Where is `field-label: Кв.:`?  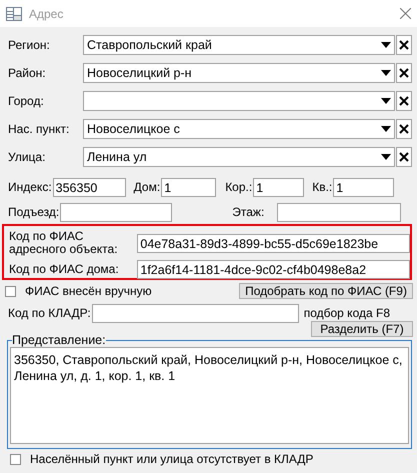
field-label: Кв.: is located at coordinates (322, 187).